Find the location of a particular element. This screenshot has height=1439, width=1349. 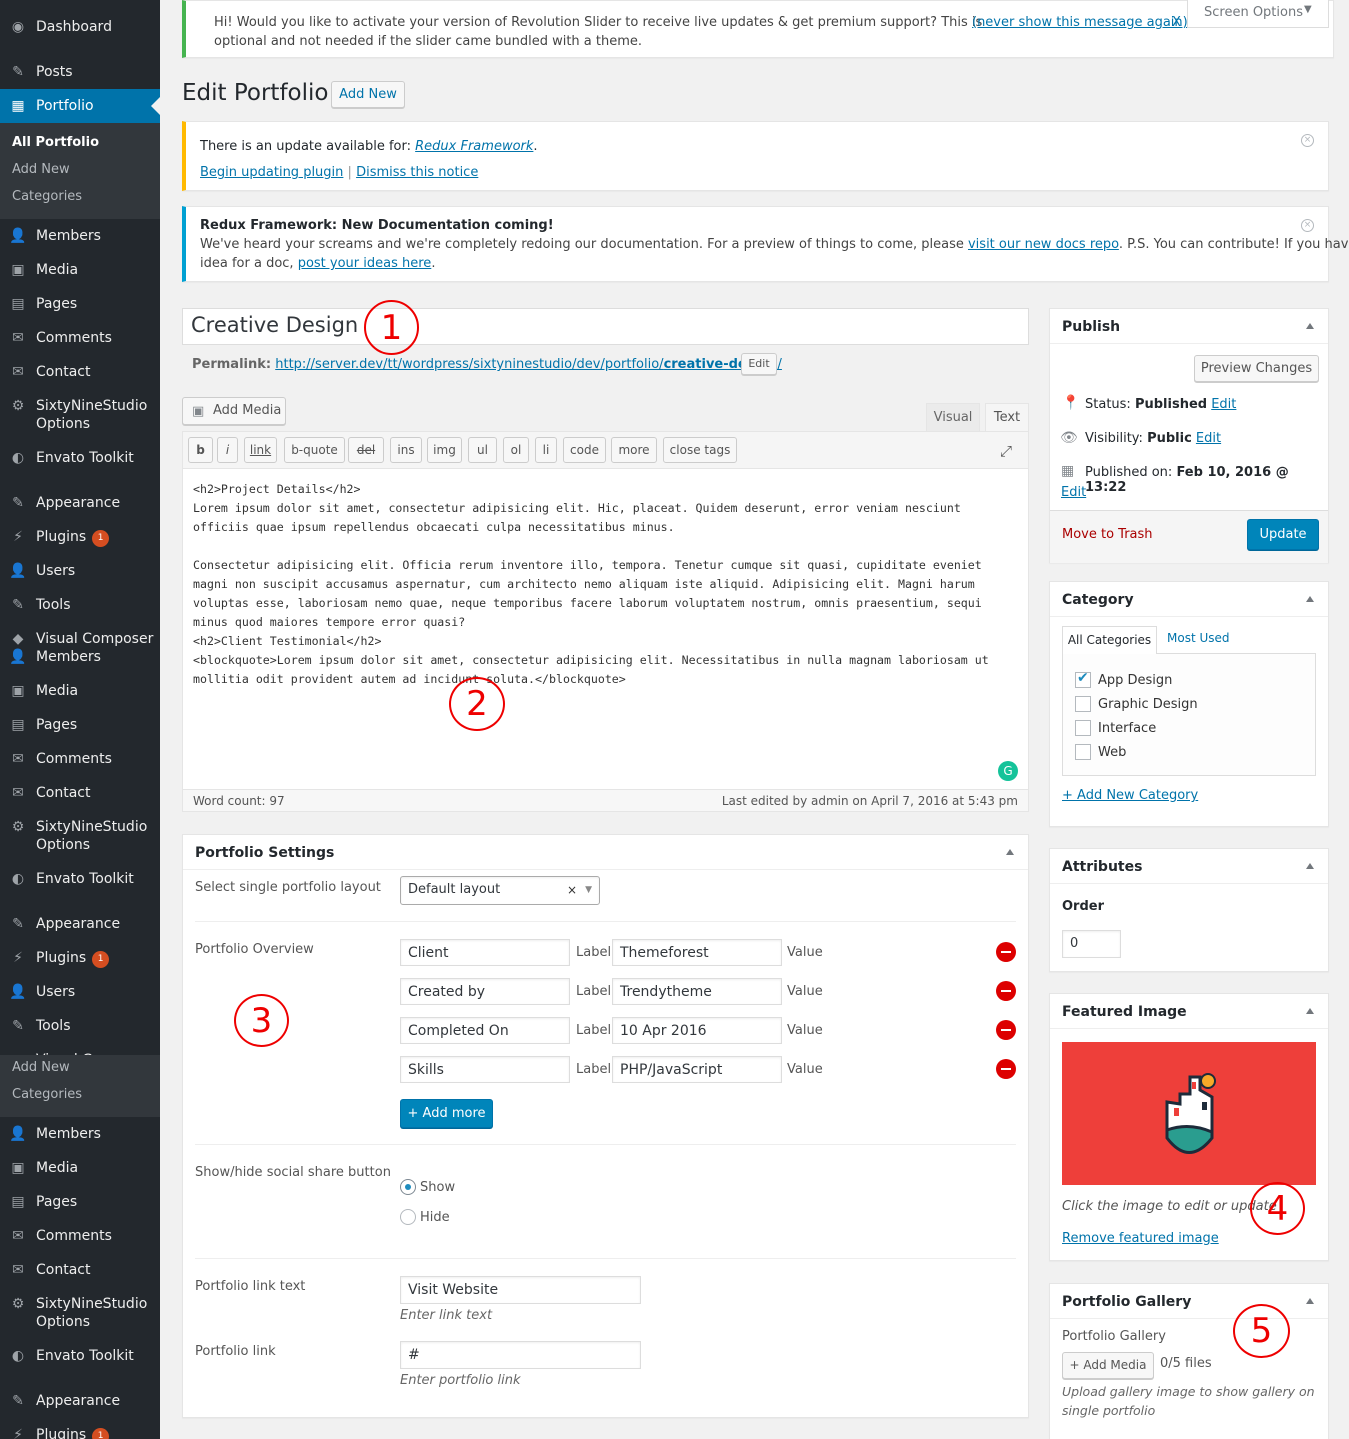

category-header: Category is located at coordinates (1189, 599).